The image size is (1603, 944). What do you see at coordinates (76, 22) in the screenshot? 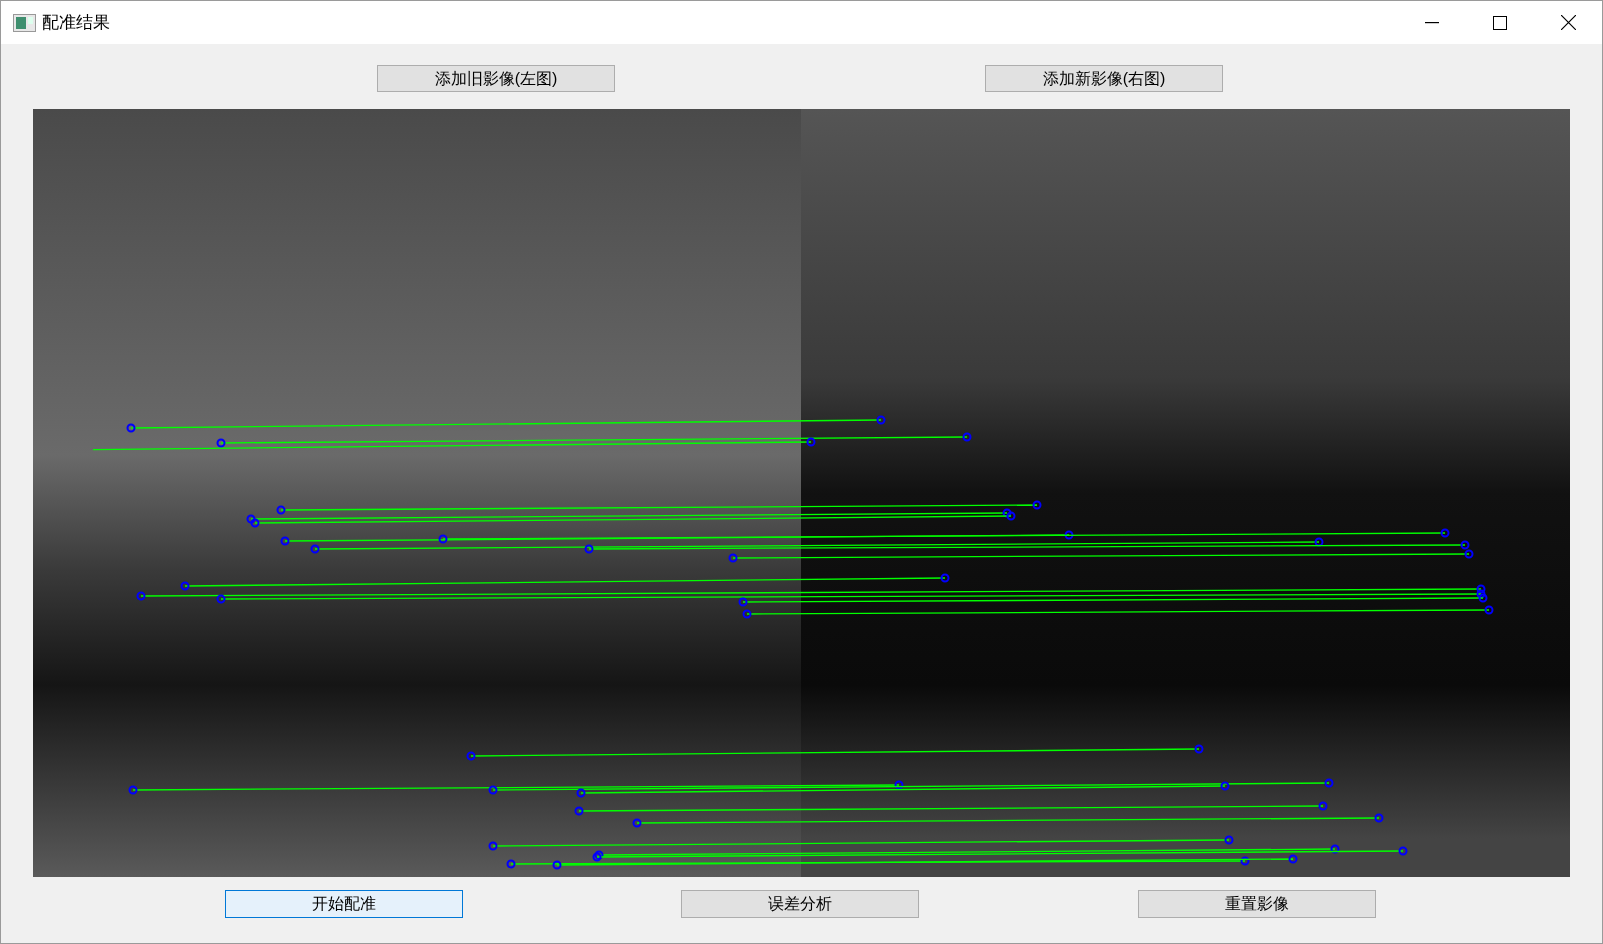
I see `window-title: 配准结果` at bounding box center [76, 22].